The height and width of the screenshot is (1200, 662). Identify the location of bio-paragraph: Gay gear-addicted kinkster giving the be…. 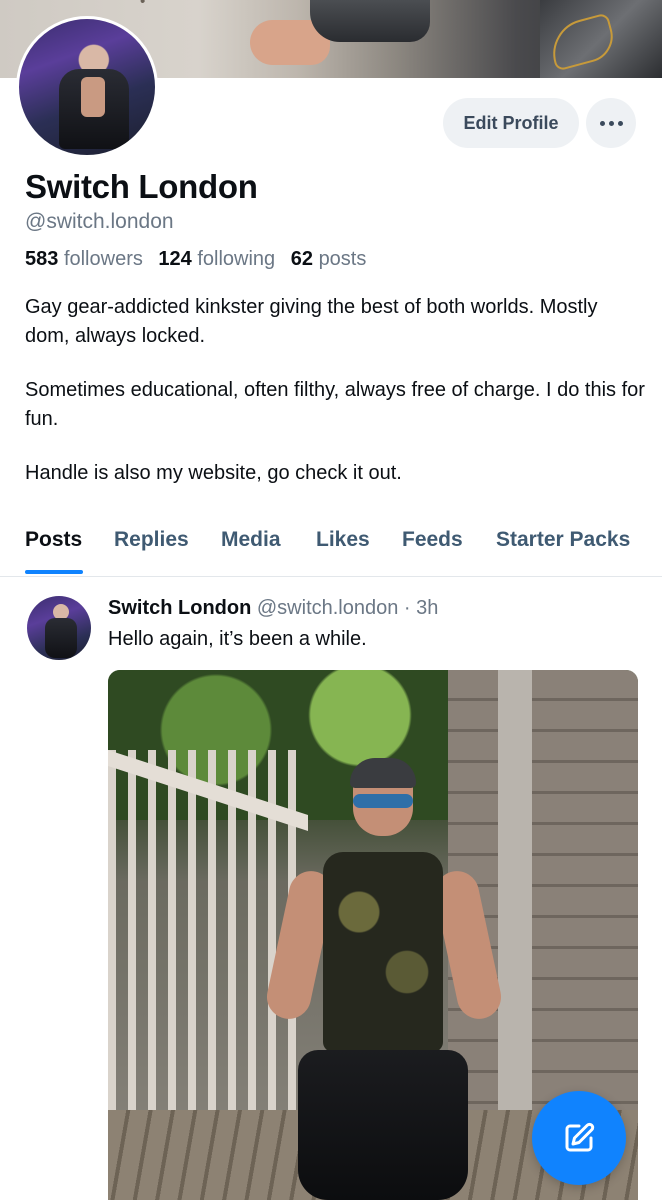
(311, 321).